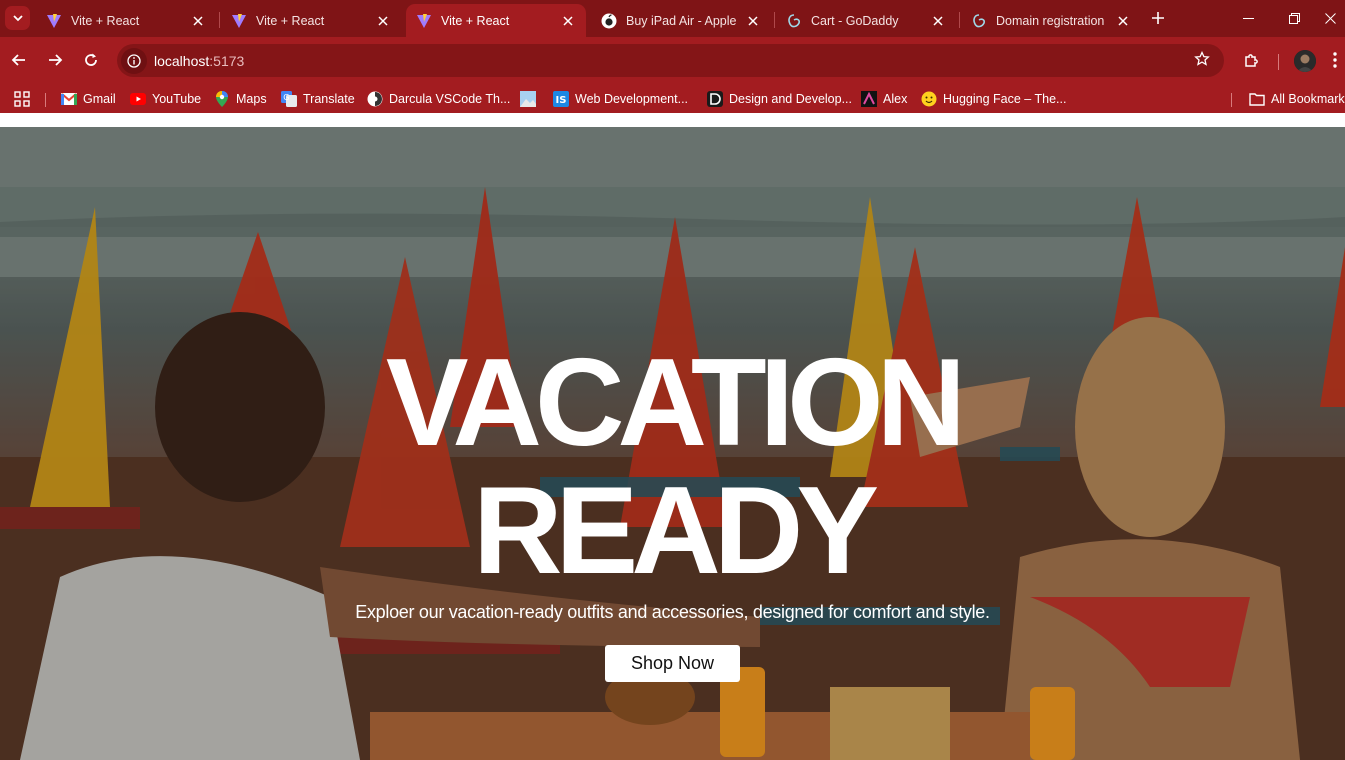 The width and height of the screenshot is (1345, 760). What do you see at coordinates (672, 663) in the screenshot?
I see `shop-now-button: Shop Now` at bounding box center [672, 663].